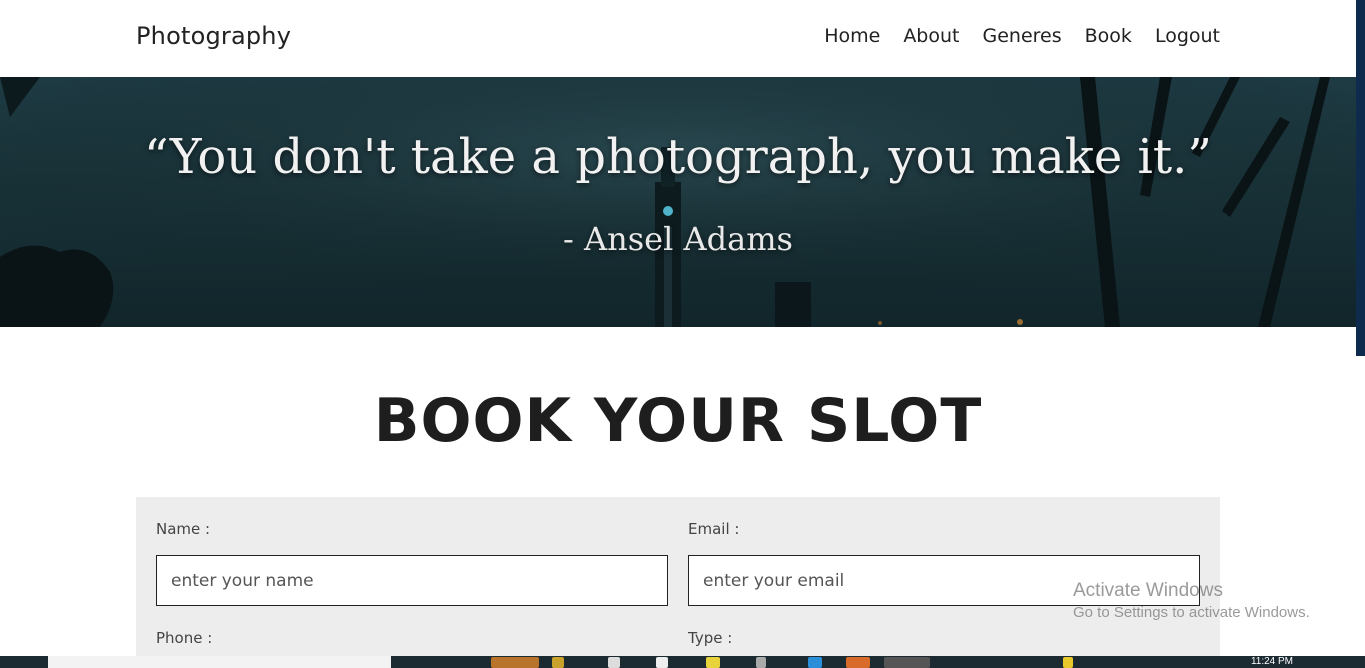 The image size is (1365, 668). I want to click on sublime-icon, so click(858, 662).